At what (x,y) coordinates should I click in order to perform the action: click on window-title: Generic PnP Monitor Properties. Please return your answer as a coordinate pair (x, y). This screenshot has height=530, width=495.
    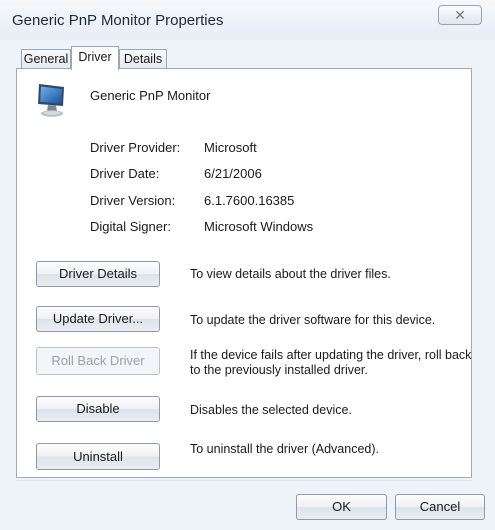
    Looking at the image, I should click on (118, 20).